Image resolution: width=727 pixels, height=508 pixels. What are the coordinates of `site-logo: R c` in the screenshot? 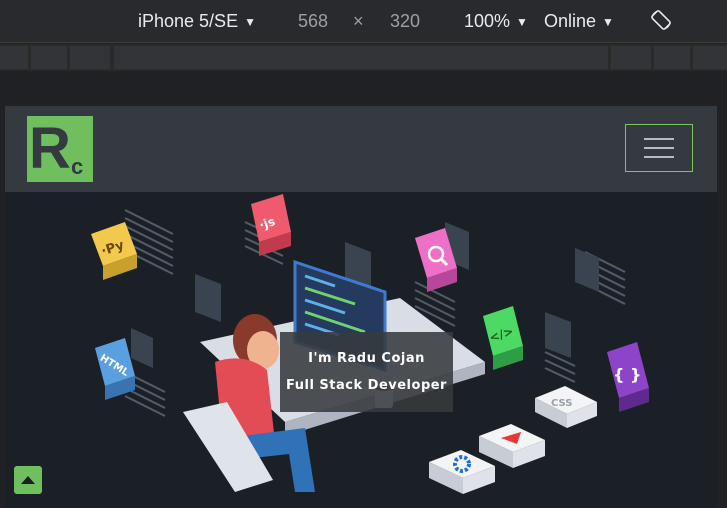 It's located at (60, 149).